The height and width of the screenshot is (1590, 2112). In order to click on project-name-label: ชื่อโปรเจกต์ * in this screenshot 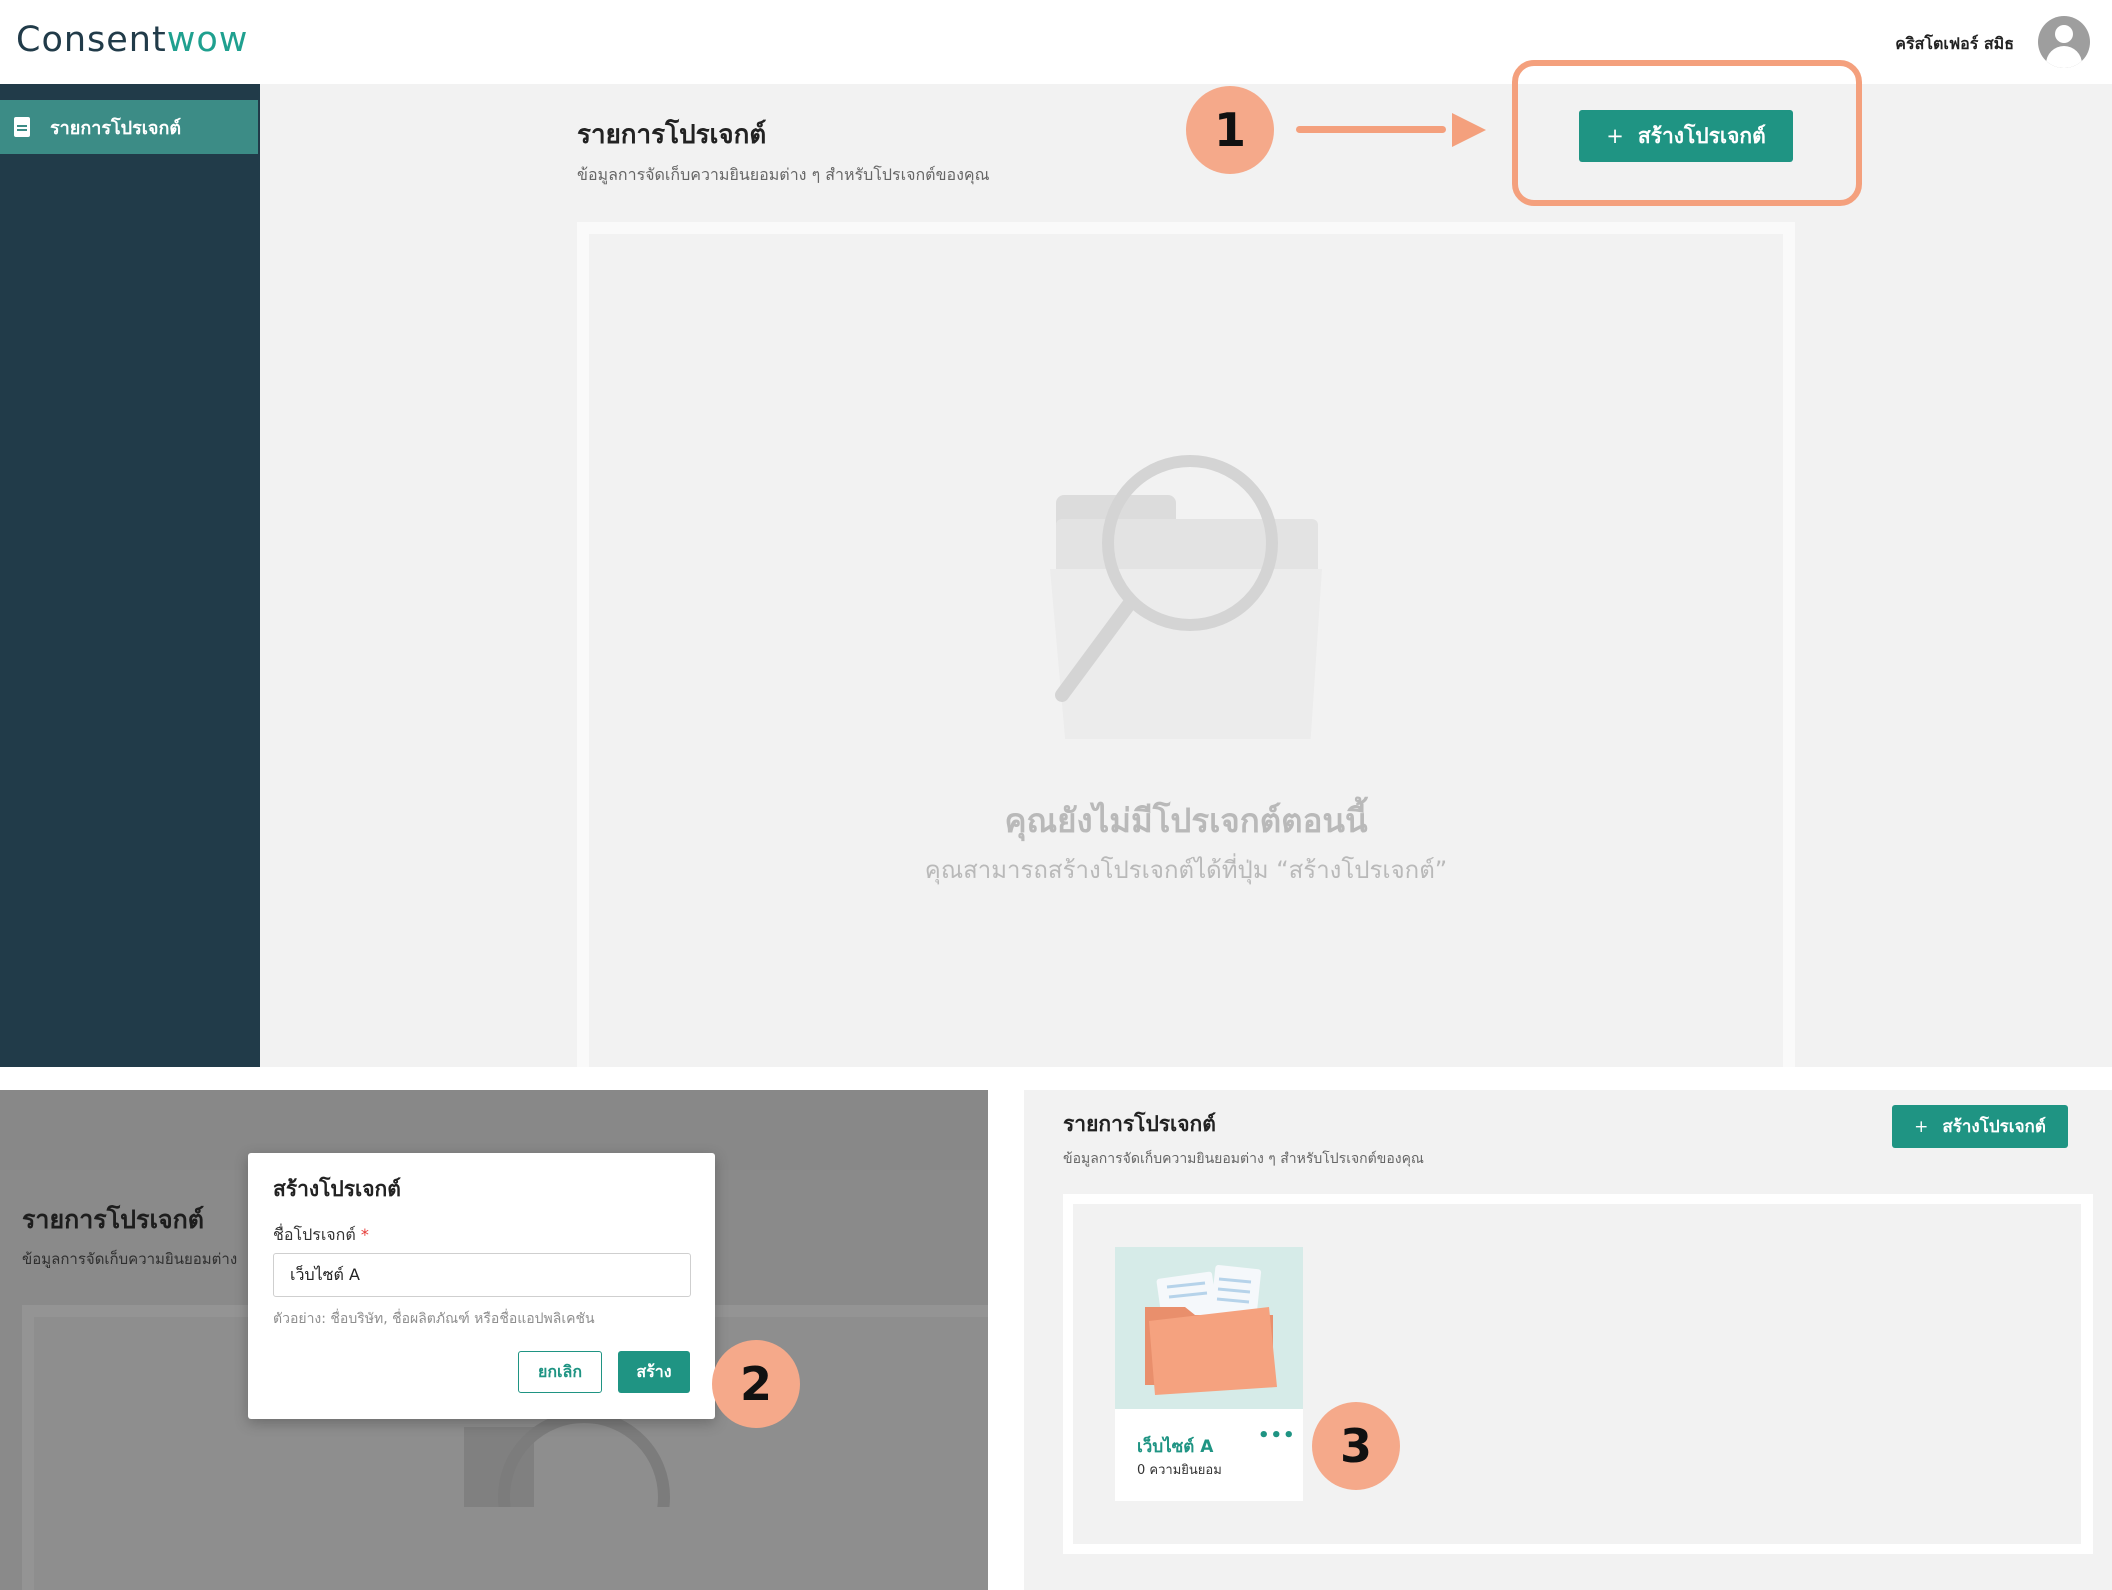, I will do `click(321, 1234)`.